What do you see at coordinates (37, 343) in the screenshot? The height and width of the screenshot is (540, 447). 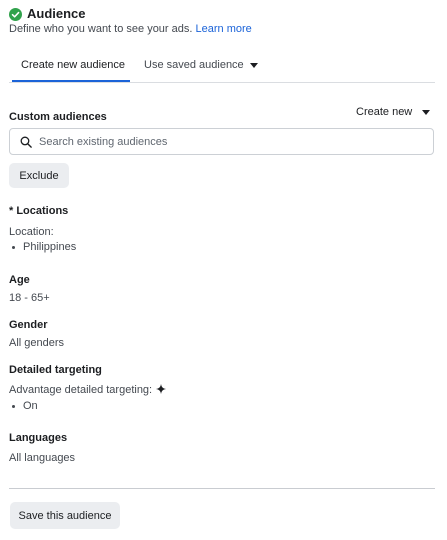 I see `gender-value: All genders` at bounding box center [37, 343].